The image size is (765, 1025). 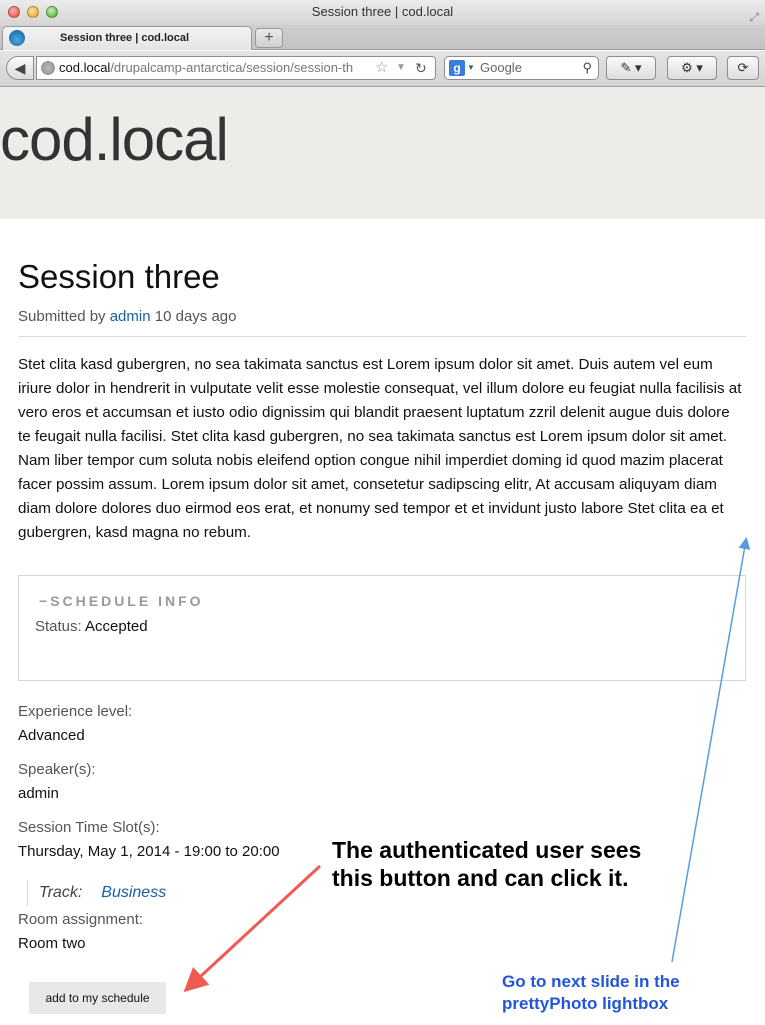 What do you see at coordinates (457, 68) in the screenshot?
I see `google-icon: g` at bounding box center [457, 68].